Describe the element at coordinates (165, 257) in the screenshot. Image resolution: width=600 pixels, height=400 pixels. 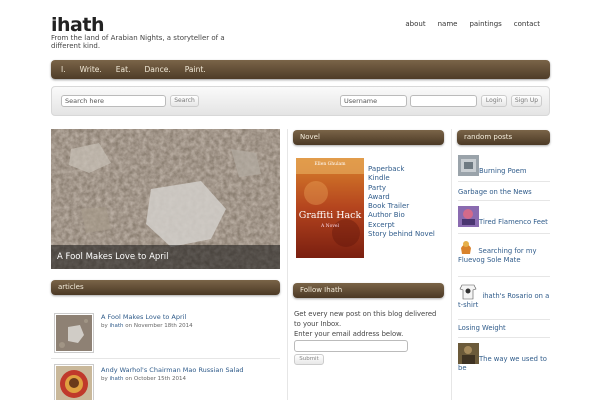
I see `hero-caption: A Fool Makes Love to April` at that location.